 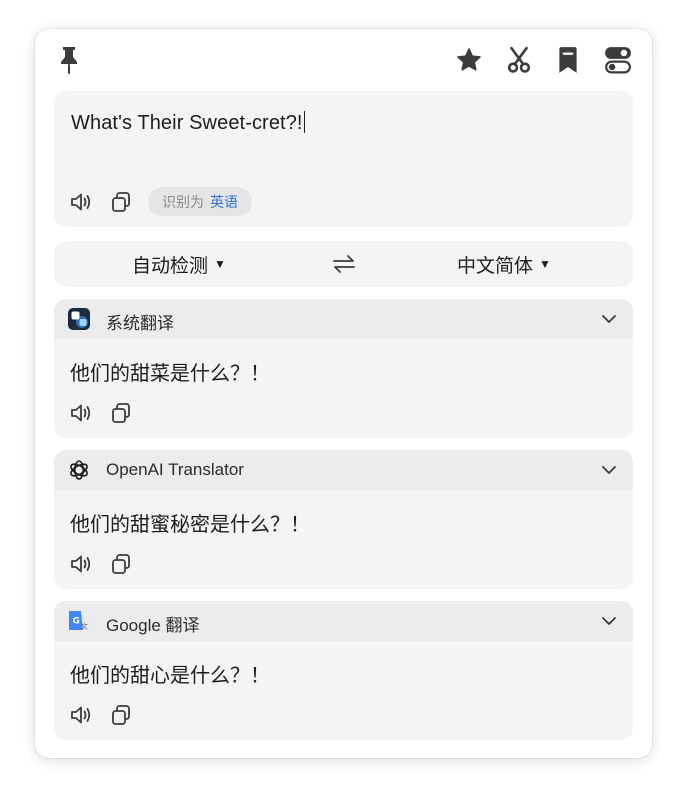 What do you see at coordinates (170, 676) in the screenshot?
I see `translation-text: 他们的甜心是什么？！` at bounding box center [170, 676].